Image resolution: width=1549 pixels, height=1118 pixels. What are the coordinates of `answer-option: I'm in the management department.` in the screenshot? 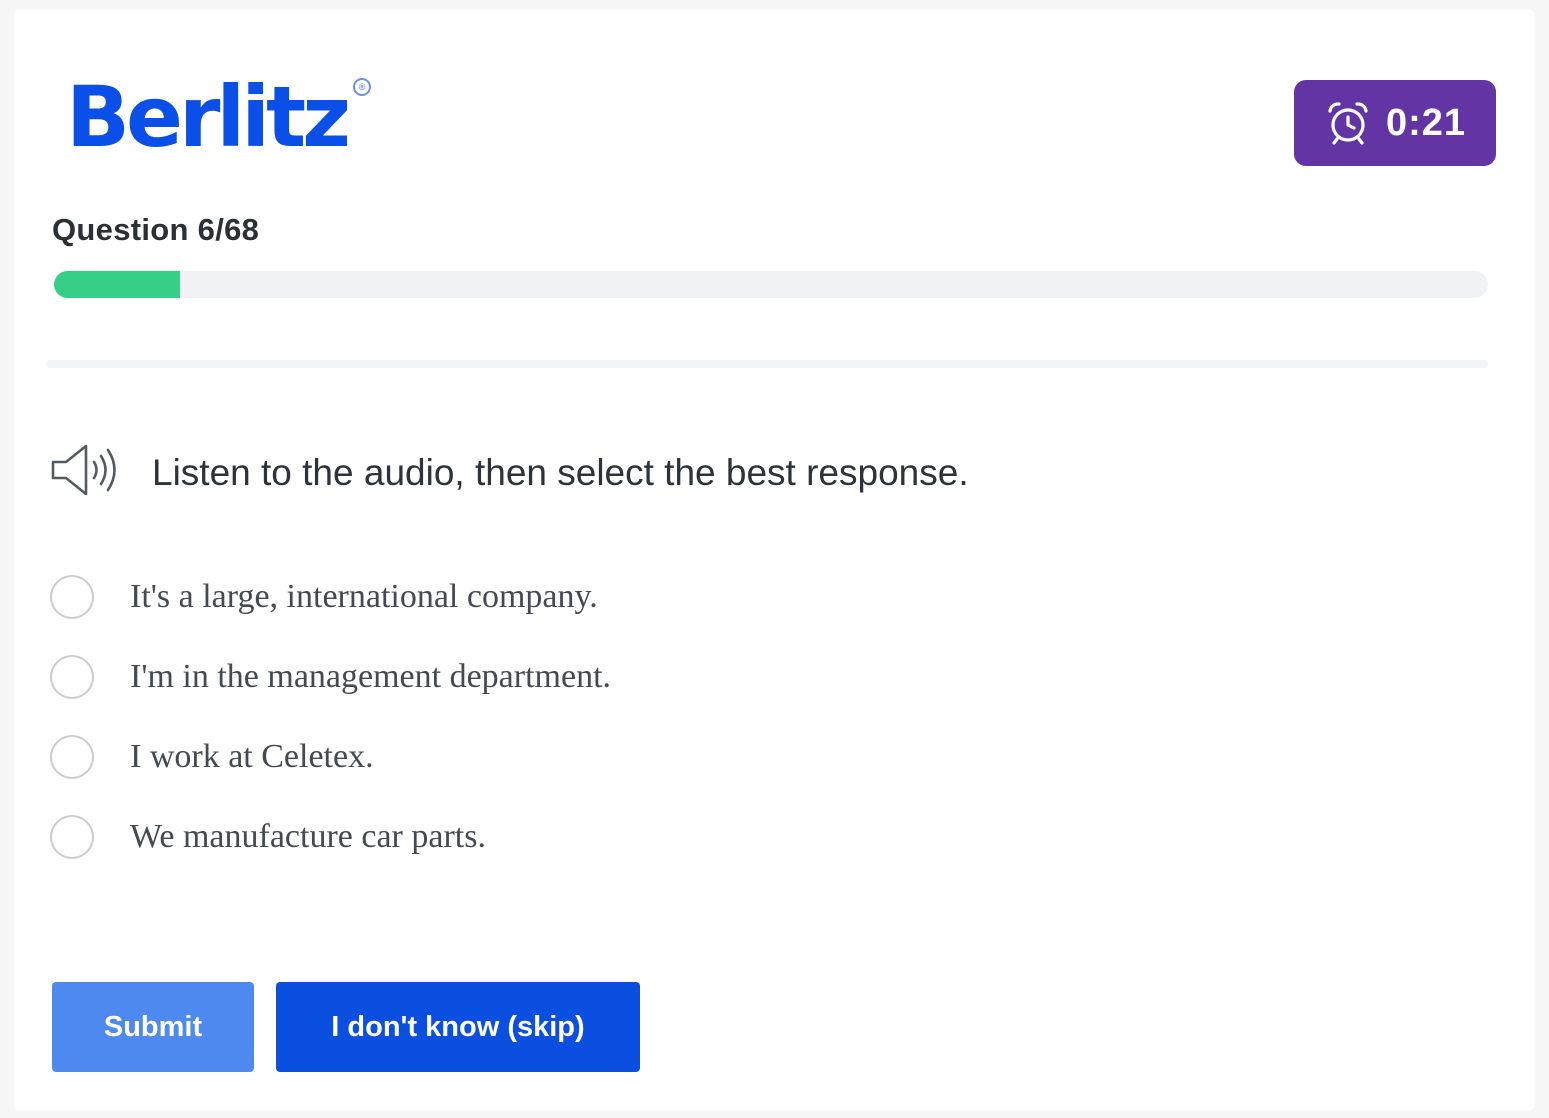 It's located at (330, 677).